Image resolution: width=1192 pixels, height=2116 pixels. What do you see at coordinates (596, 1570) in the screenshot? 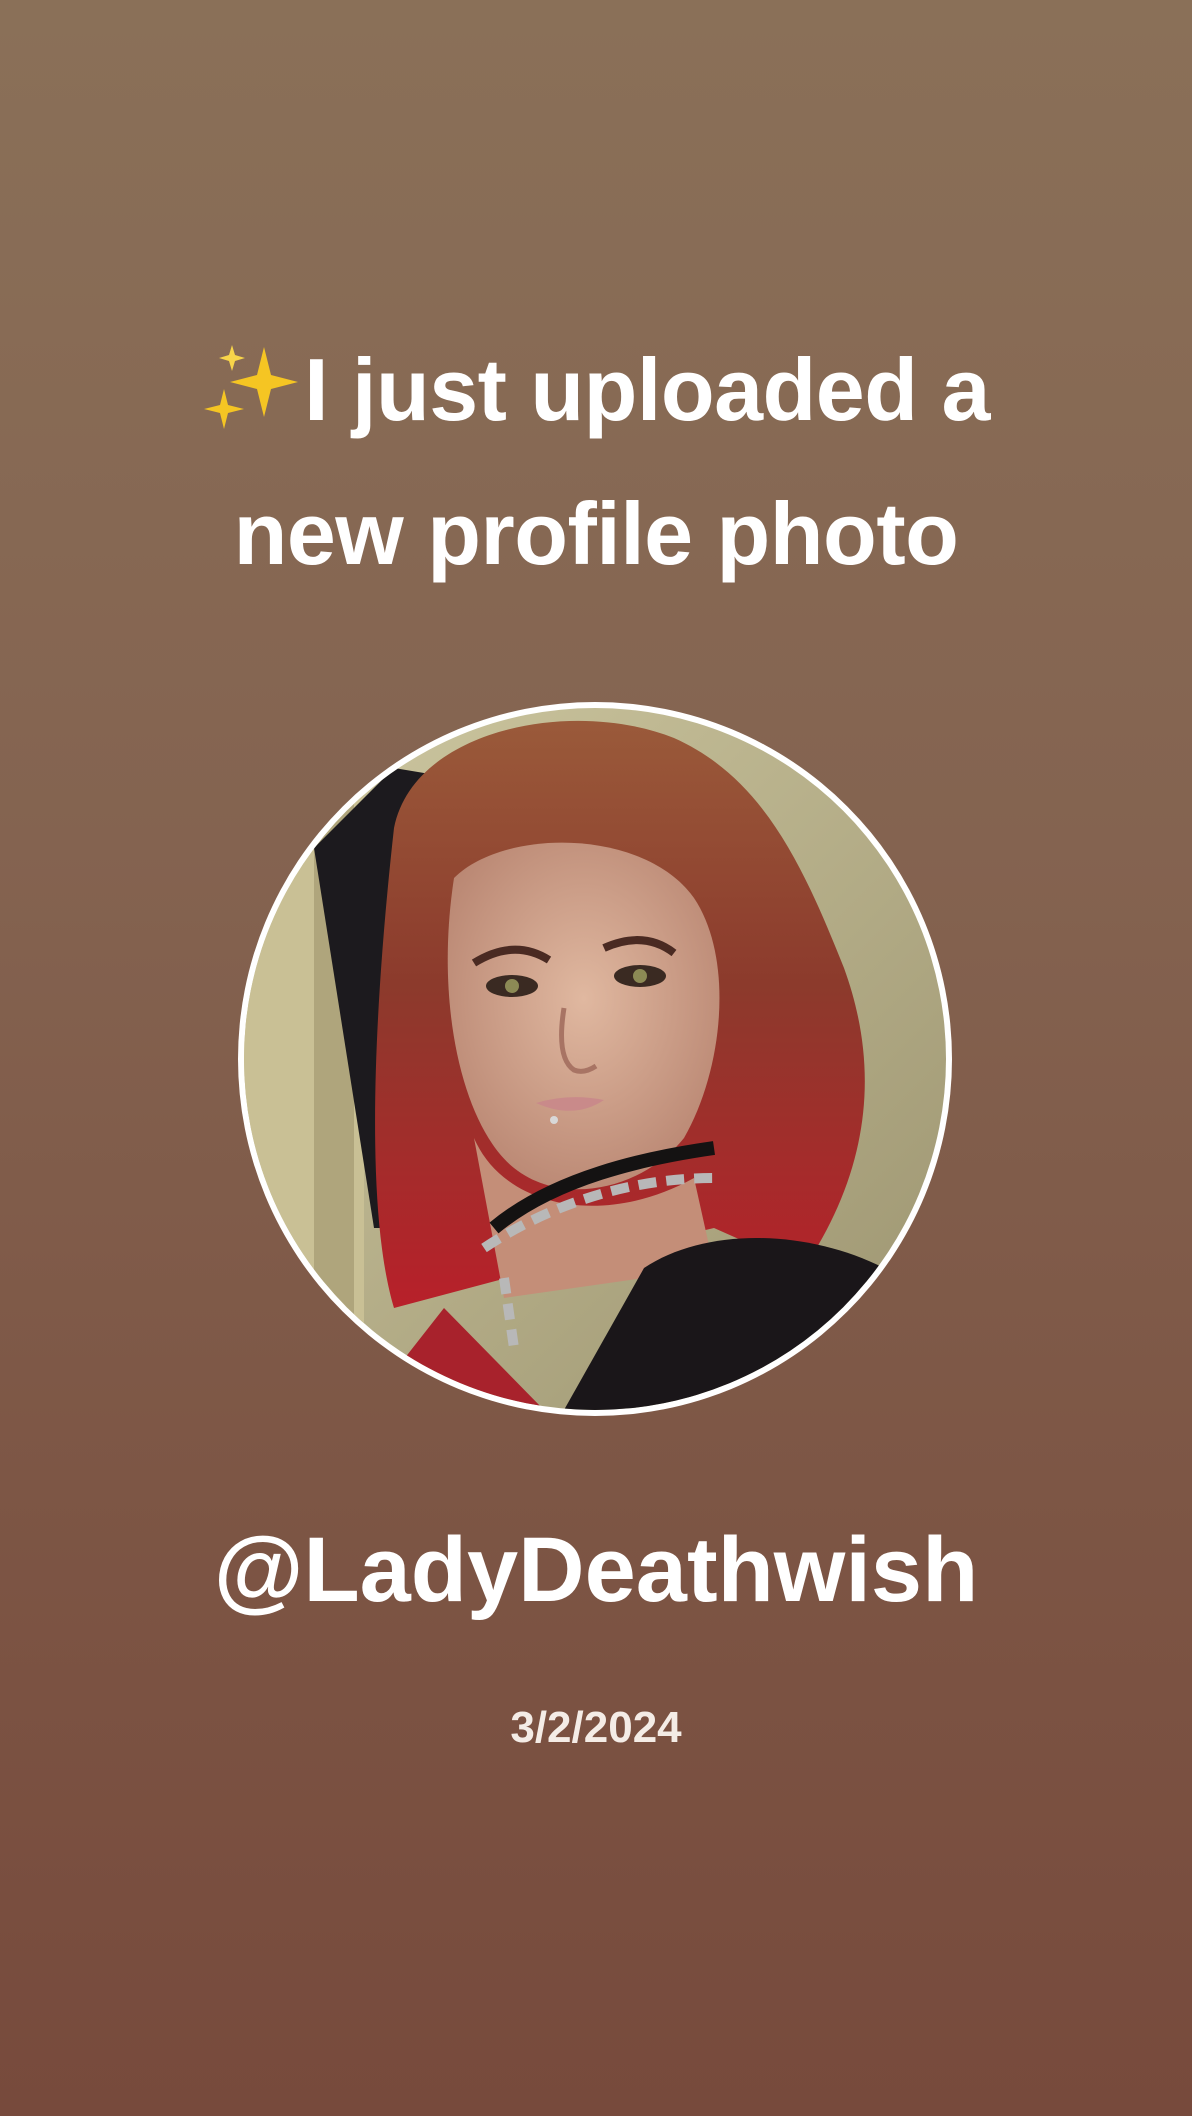
I see `username: @LadyDeathwish` at bounding box center [596, 1570].